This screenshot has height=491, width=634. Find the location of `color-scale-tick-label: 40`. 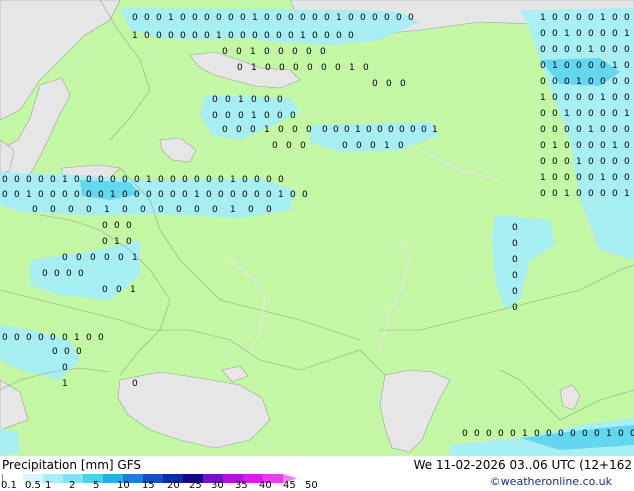

color-scale-tick-label: 40 is located at coordinates (265, 485).